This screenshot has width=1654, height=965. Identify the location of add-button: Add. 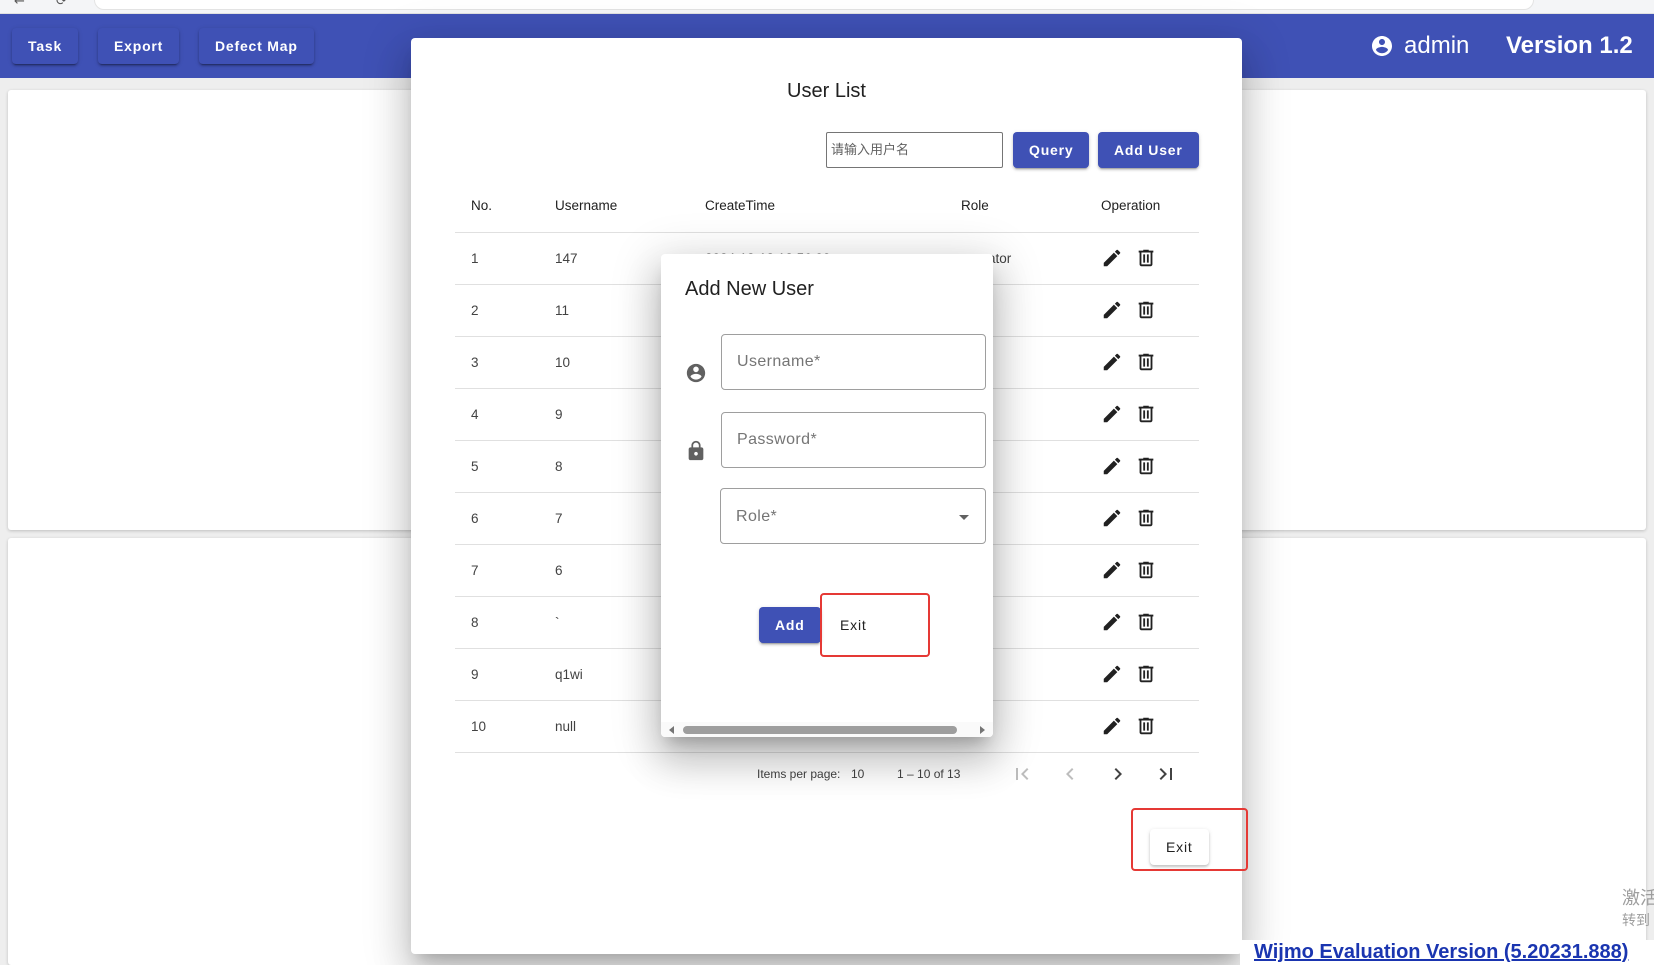
(790, 625).